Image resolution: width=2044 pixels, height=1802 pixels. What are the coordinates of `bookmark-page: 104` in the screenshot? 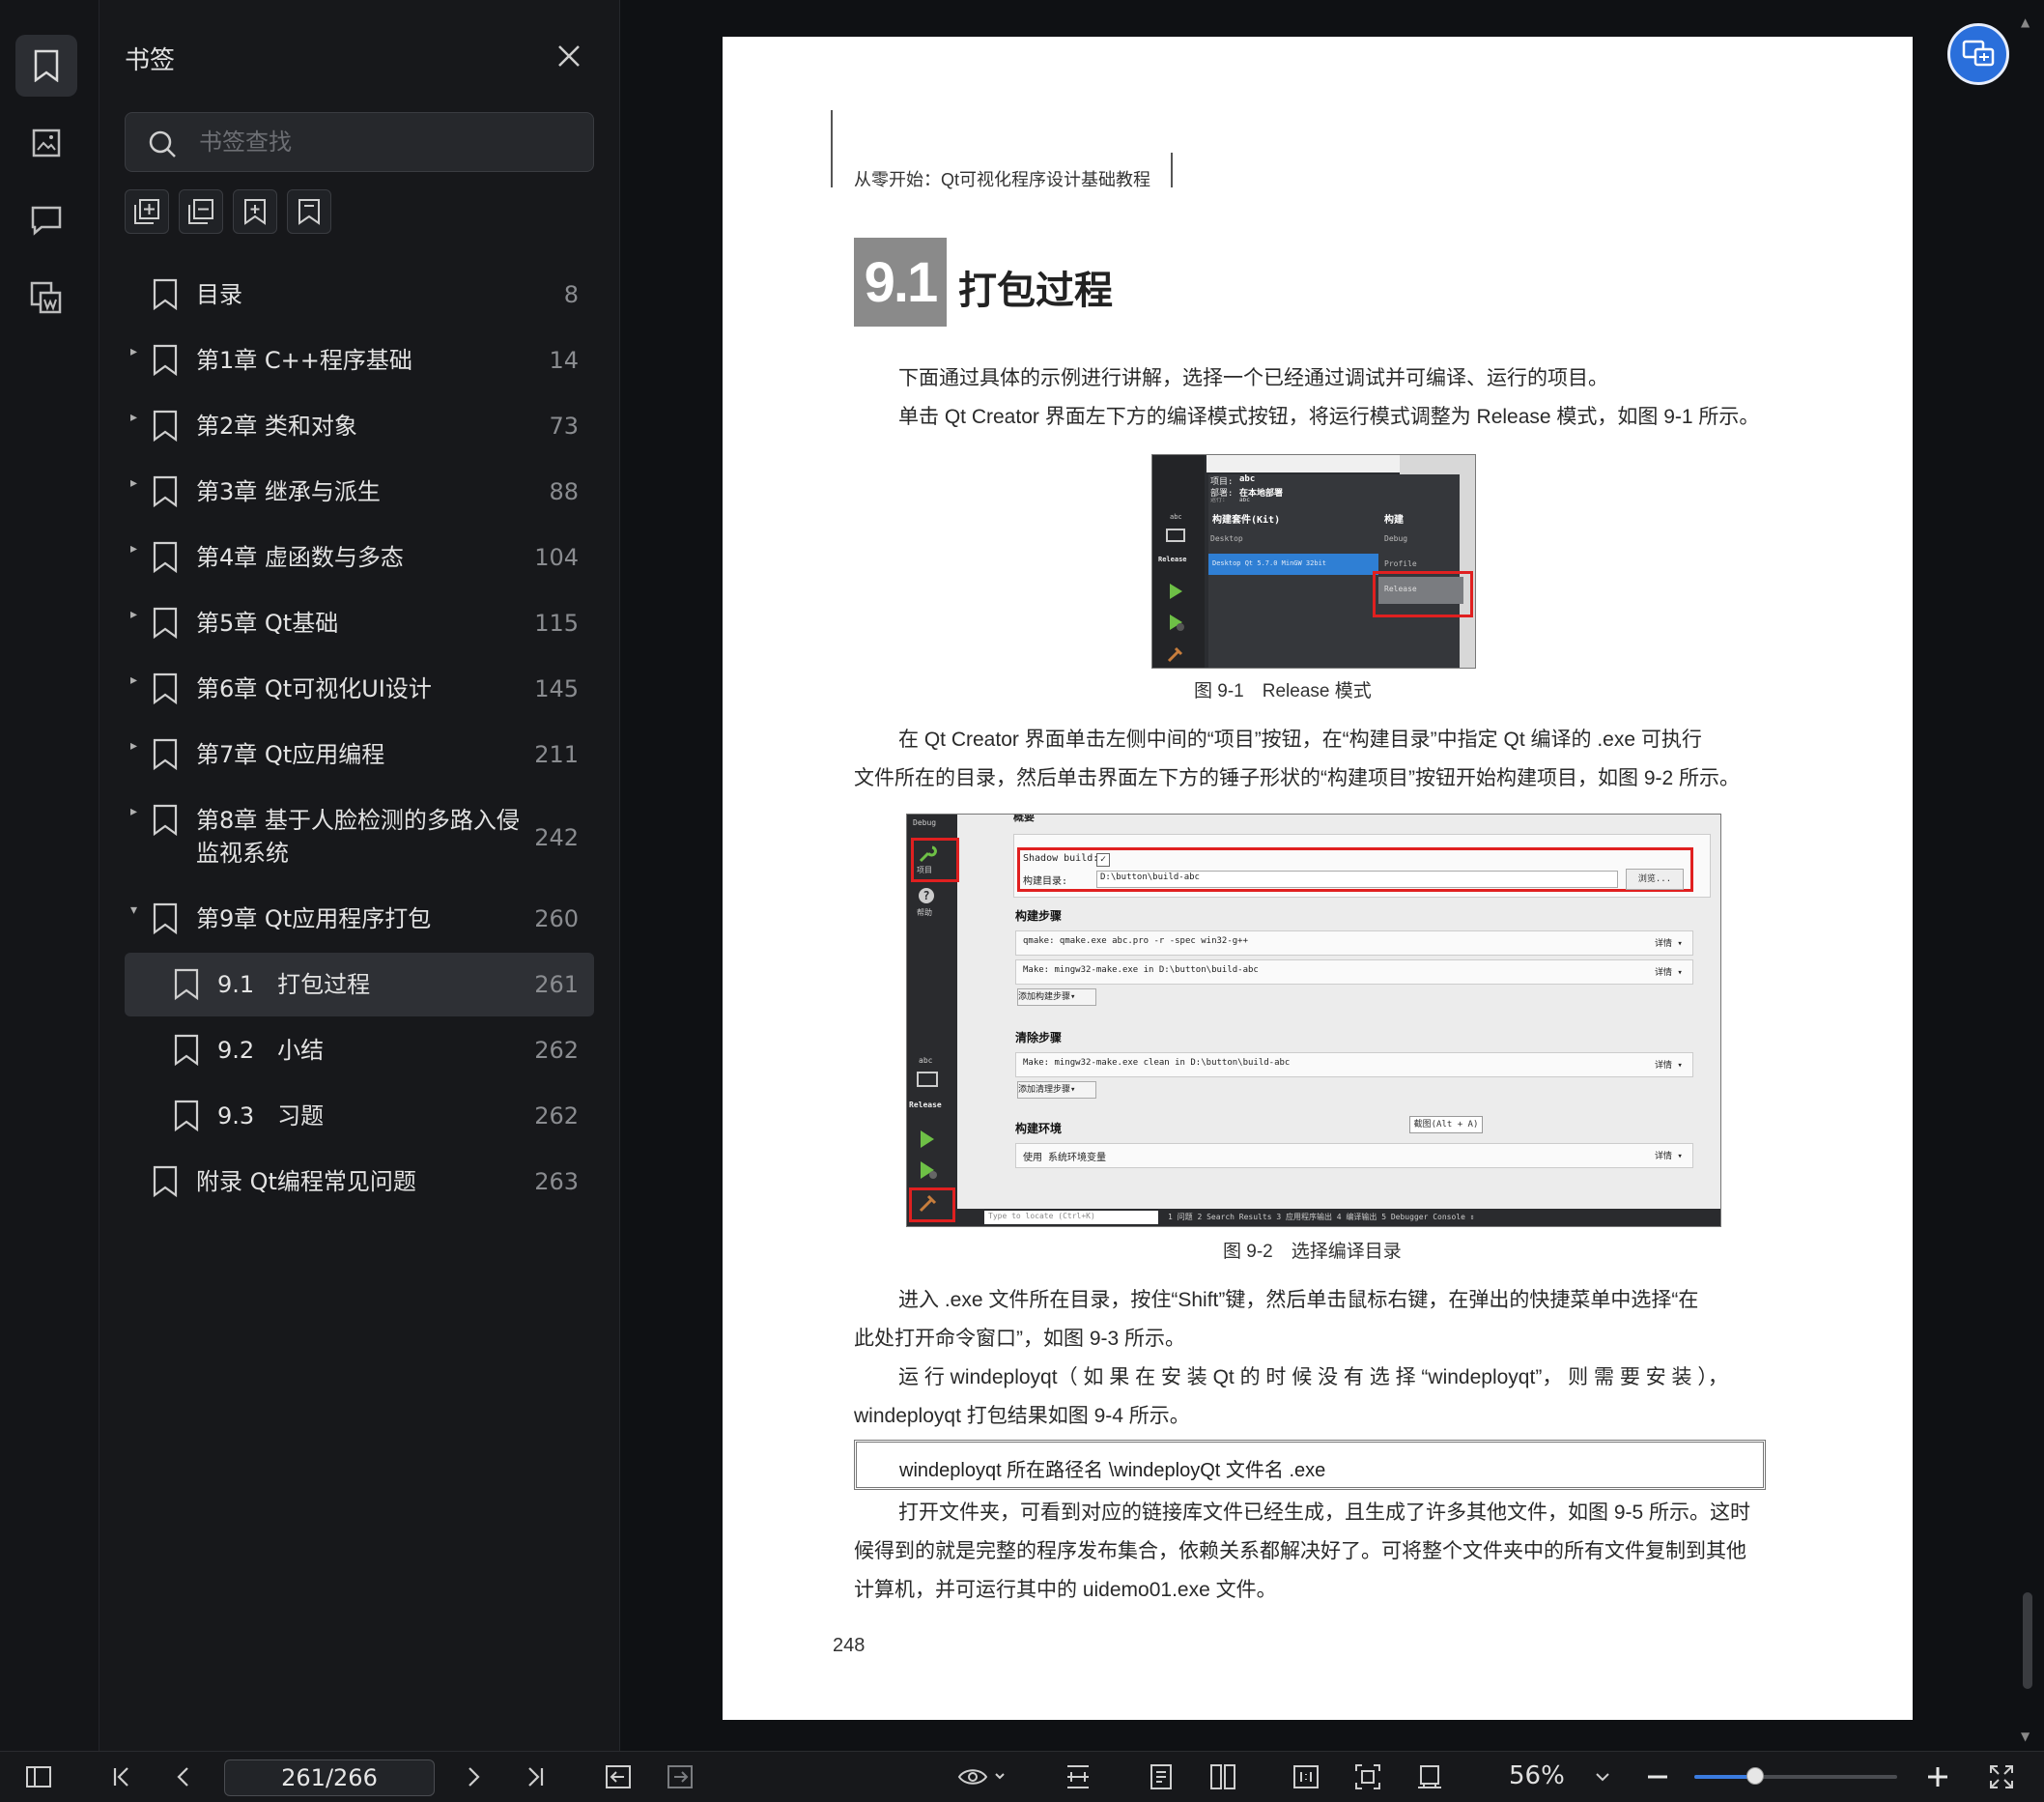 It's located at (557, 557).